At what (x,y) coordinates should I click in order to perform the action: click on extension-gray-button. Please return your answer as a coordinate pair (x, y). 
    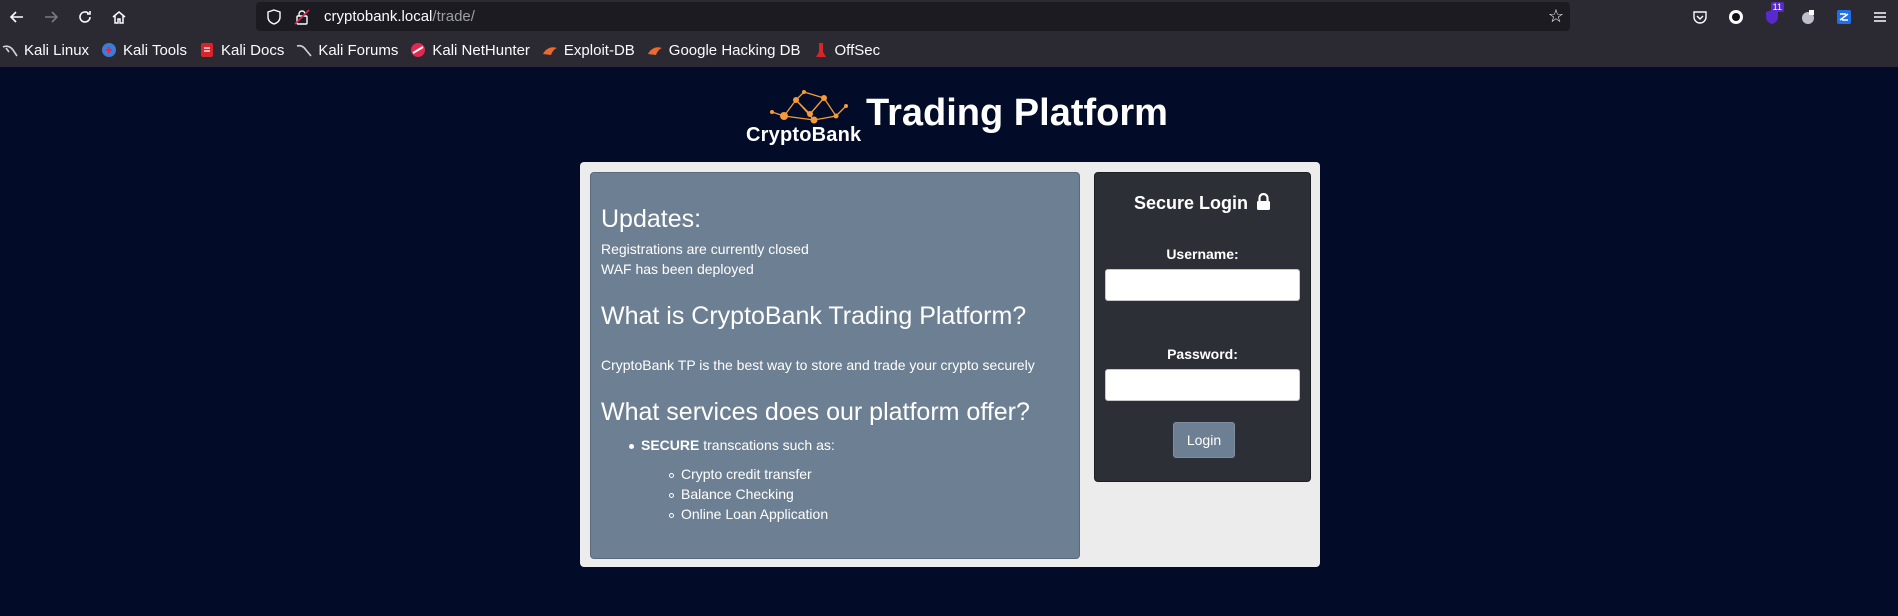
    Looking at the image, I should click on (1808, 16).